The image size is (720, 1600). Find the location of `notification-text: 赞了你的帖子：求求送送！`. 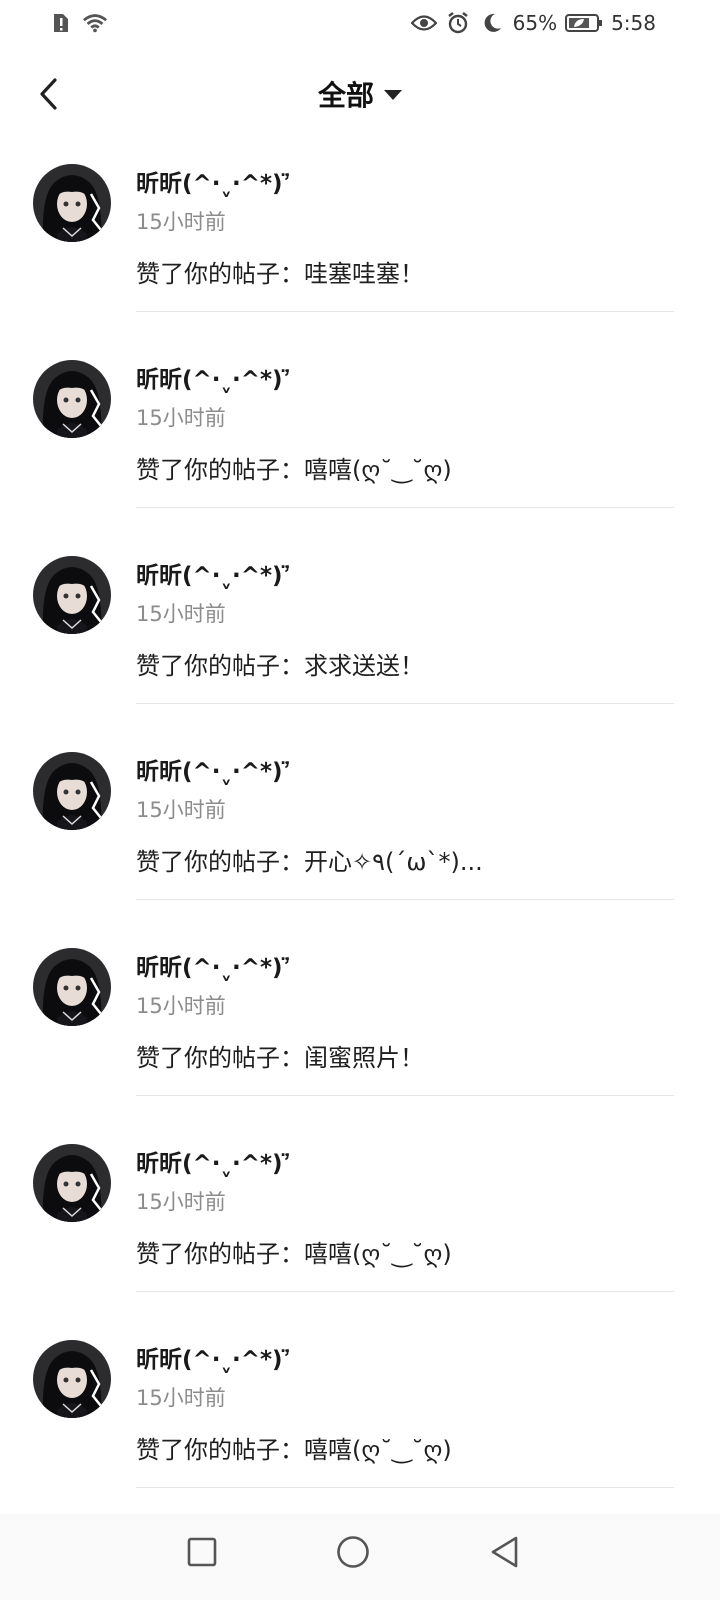

notification-text: 赞了你的帖子：求求送送！ is located at coordinates (280, 663).